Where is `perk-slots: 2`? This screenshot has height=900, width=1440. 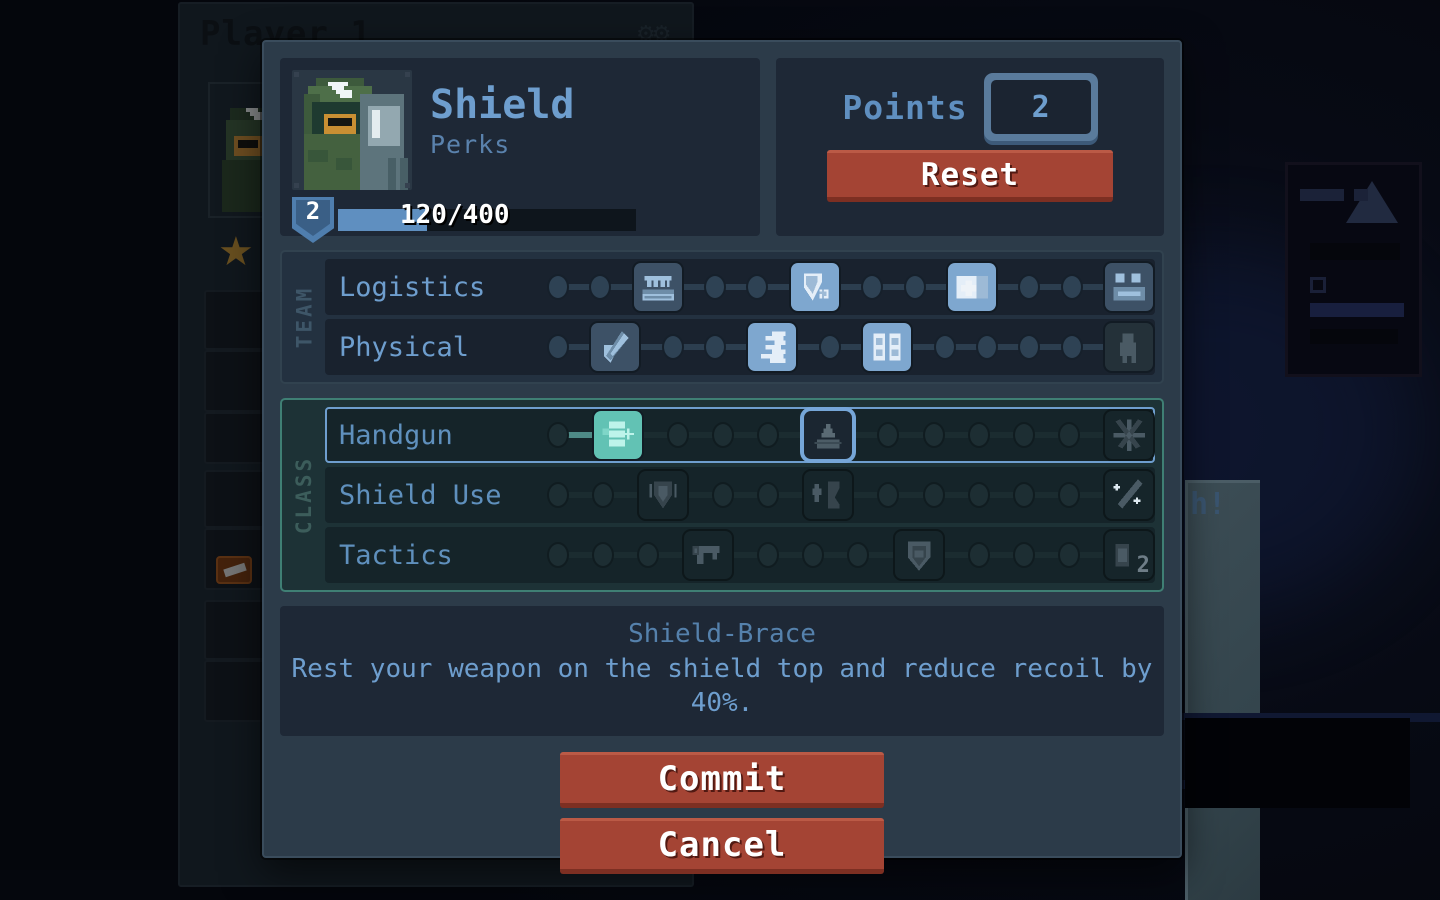 perk-slots: 2 is located at coordinates (851, 555).